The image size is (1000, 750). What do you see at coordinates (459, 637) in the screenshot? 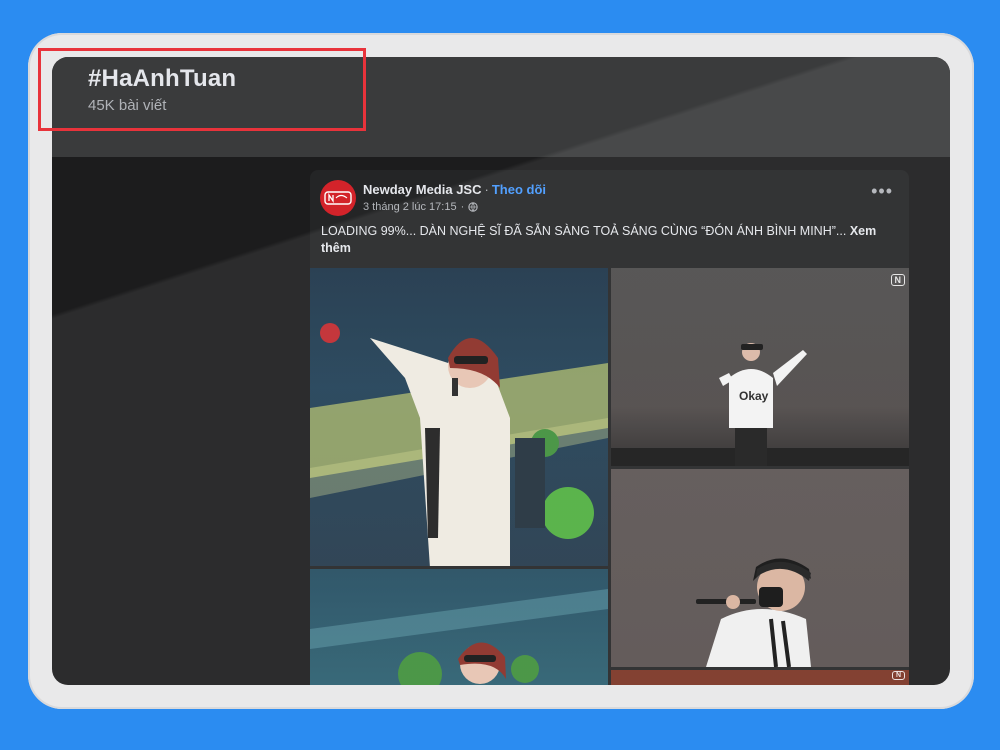
I see `singer-female-stage-2-image` at bounding box center [459, 637].